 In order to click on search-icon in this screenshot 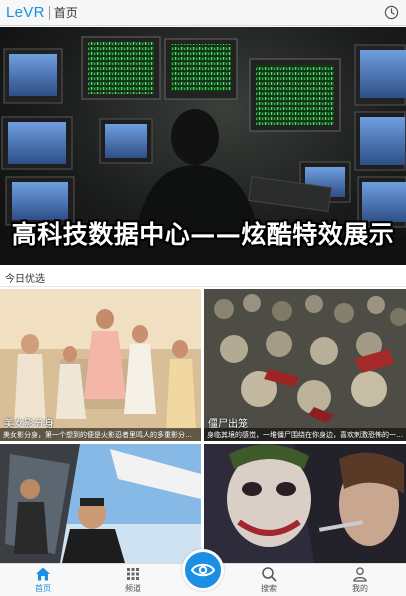, I will do `click(269, 574)`.